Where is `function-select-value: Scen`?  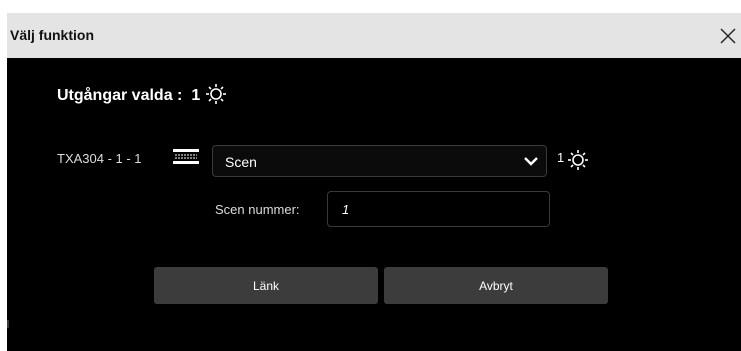
function-select-value: Scen is located at coordinates (241, 162).